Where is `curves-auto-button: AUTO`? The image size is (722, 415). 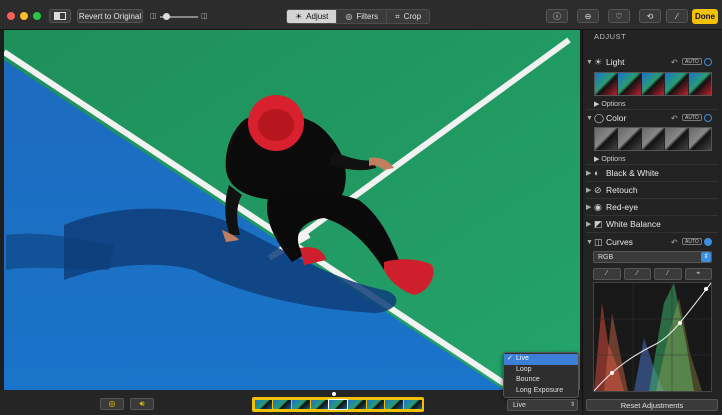
curves-auto-button: AUTO is located at coordinates (692, 241).